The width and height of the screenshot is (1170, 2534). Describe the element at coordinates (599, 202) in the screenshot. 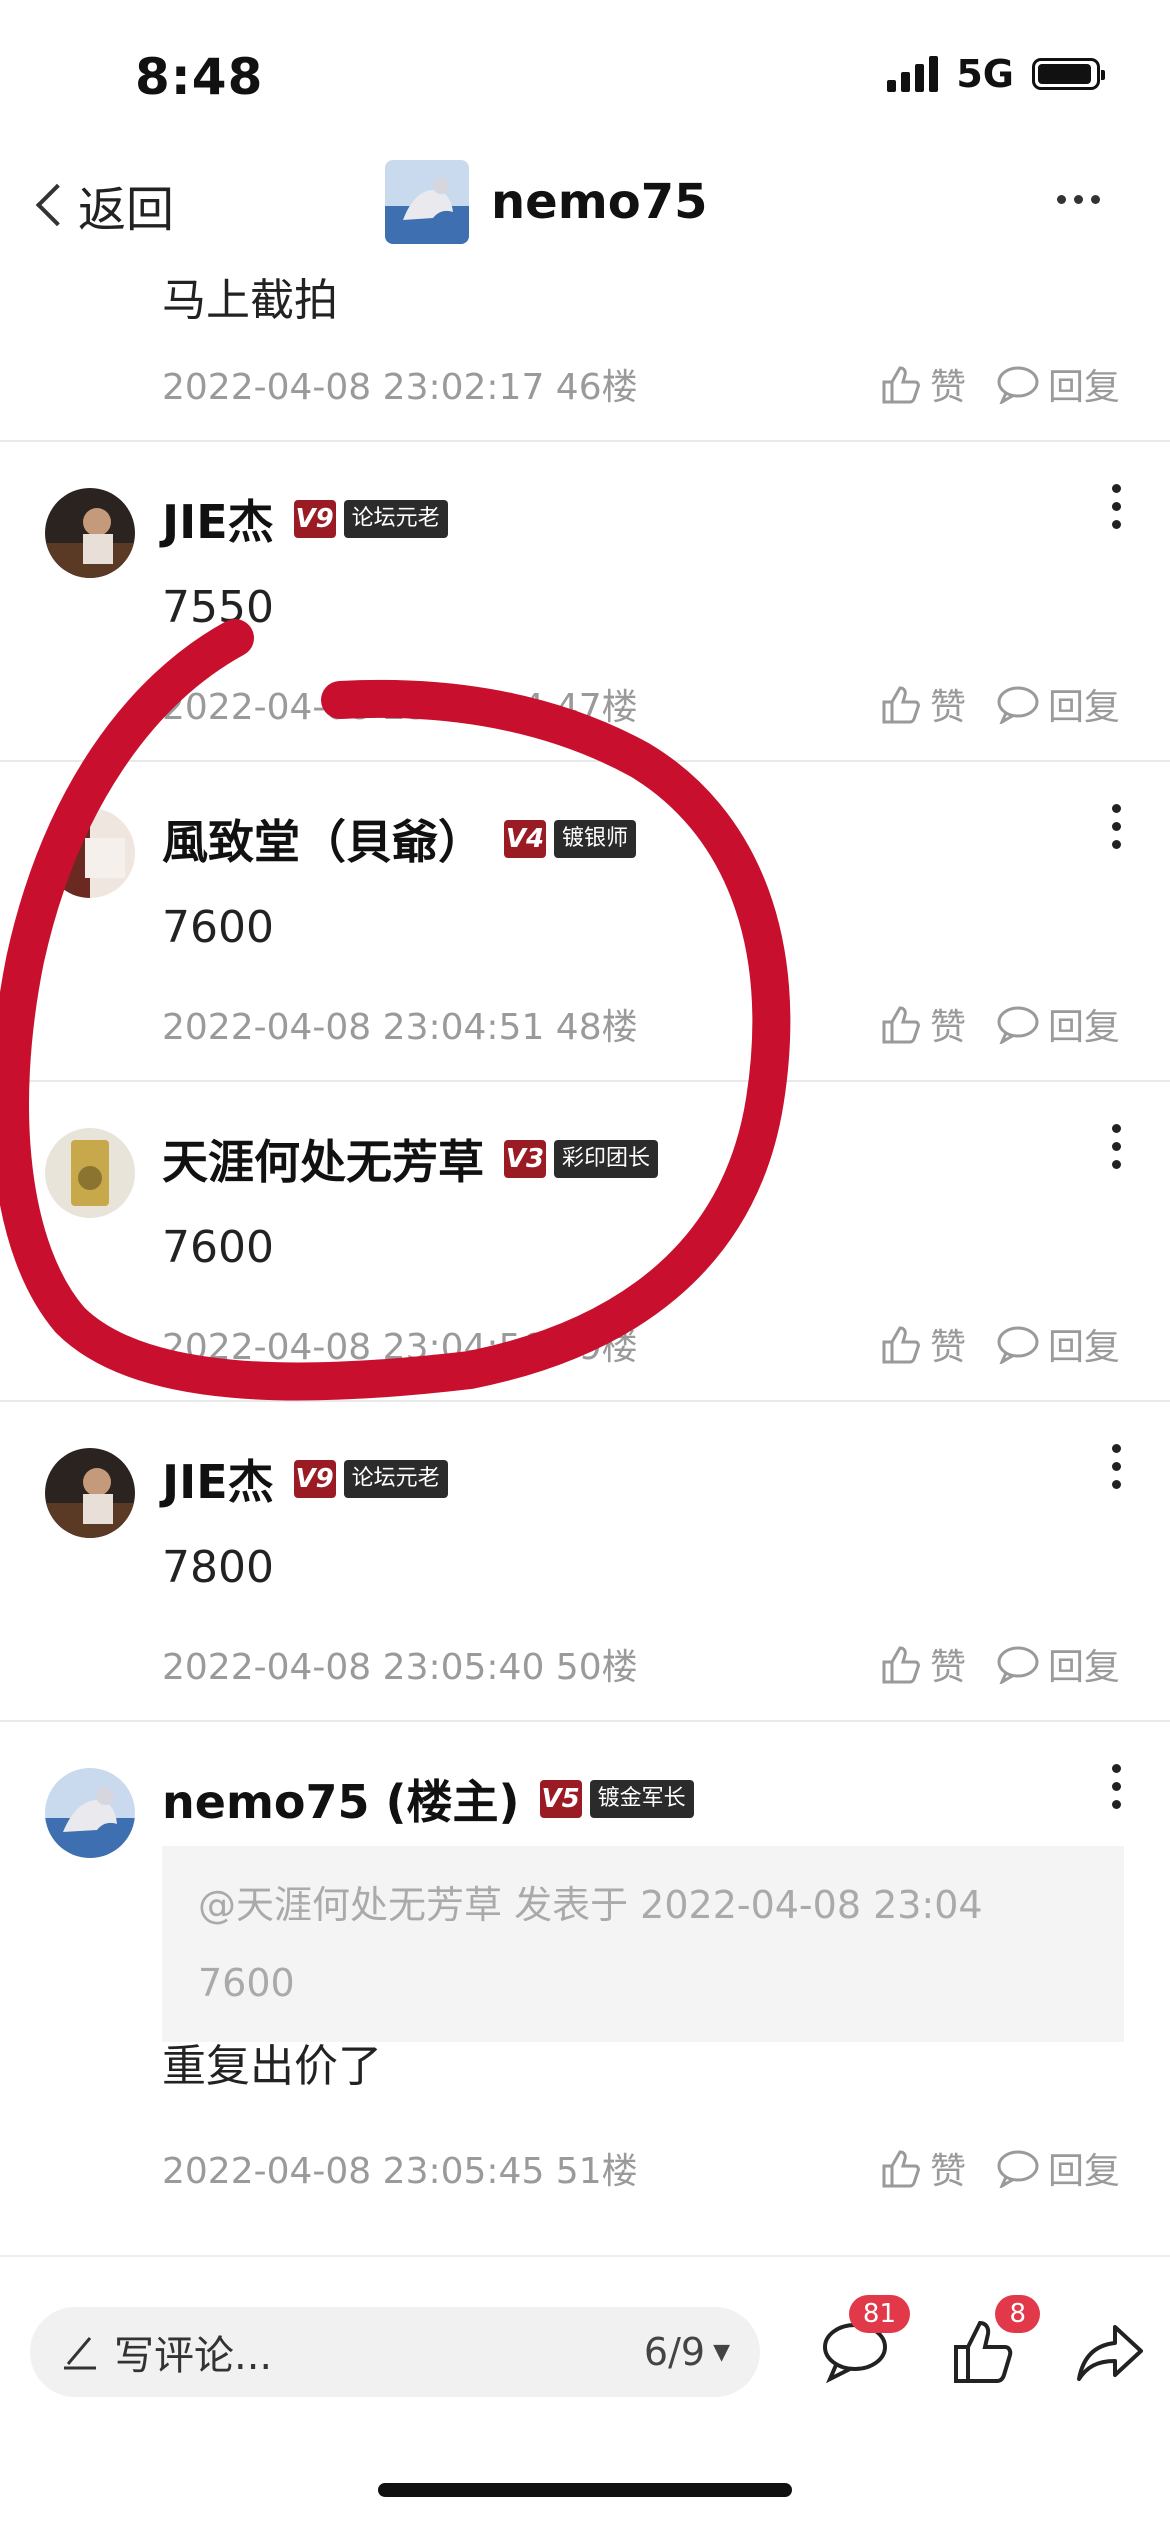

I see `nav-title: nemo75` at that location.